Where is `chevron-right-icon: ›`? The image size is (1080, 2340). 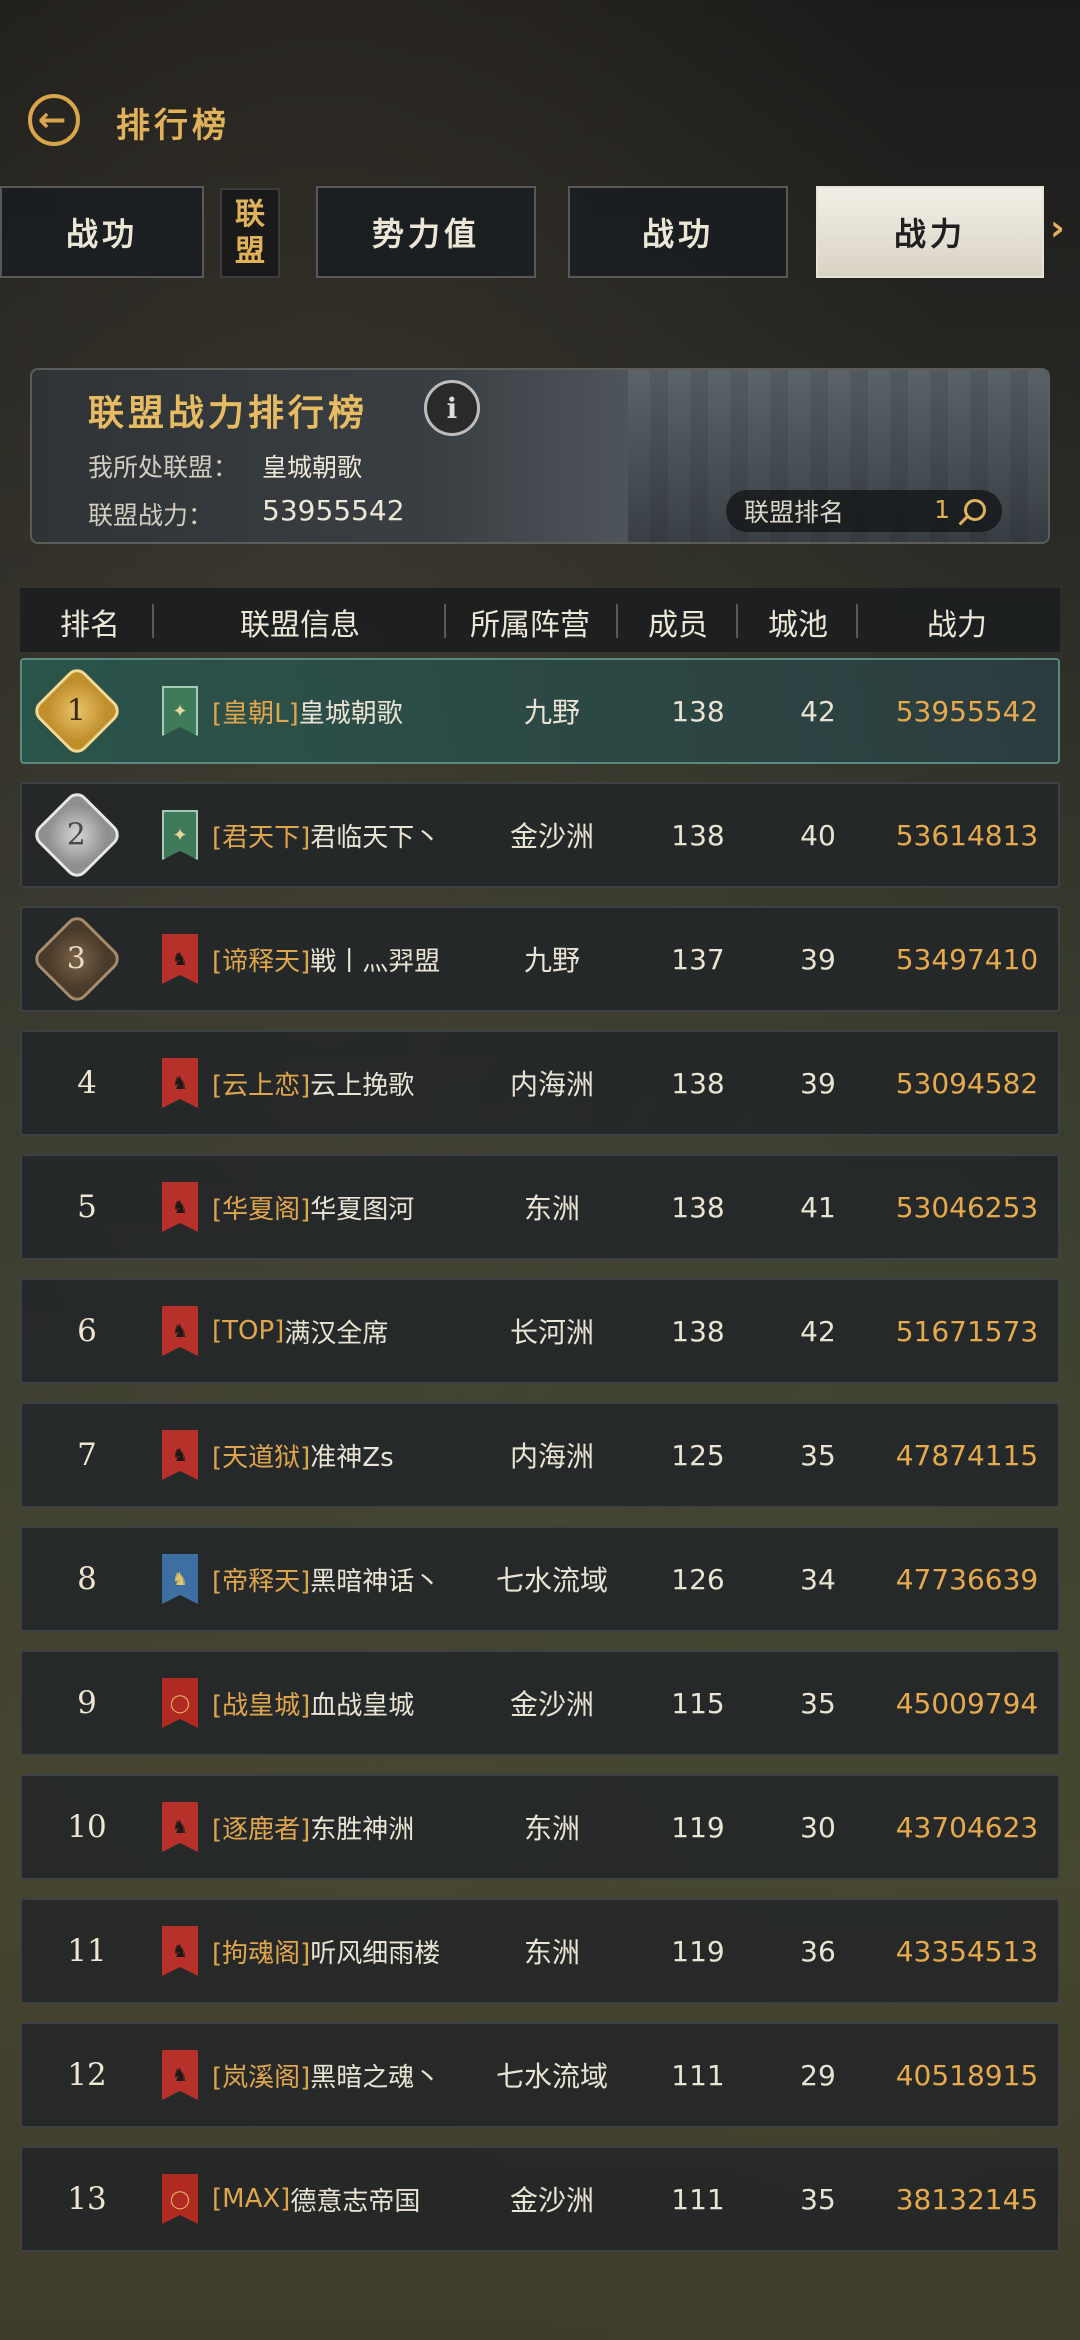
chevron-right-icon: › is located at coordinates (1057, 228).